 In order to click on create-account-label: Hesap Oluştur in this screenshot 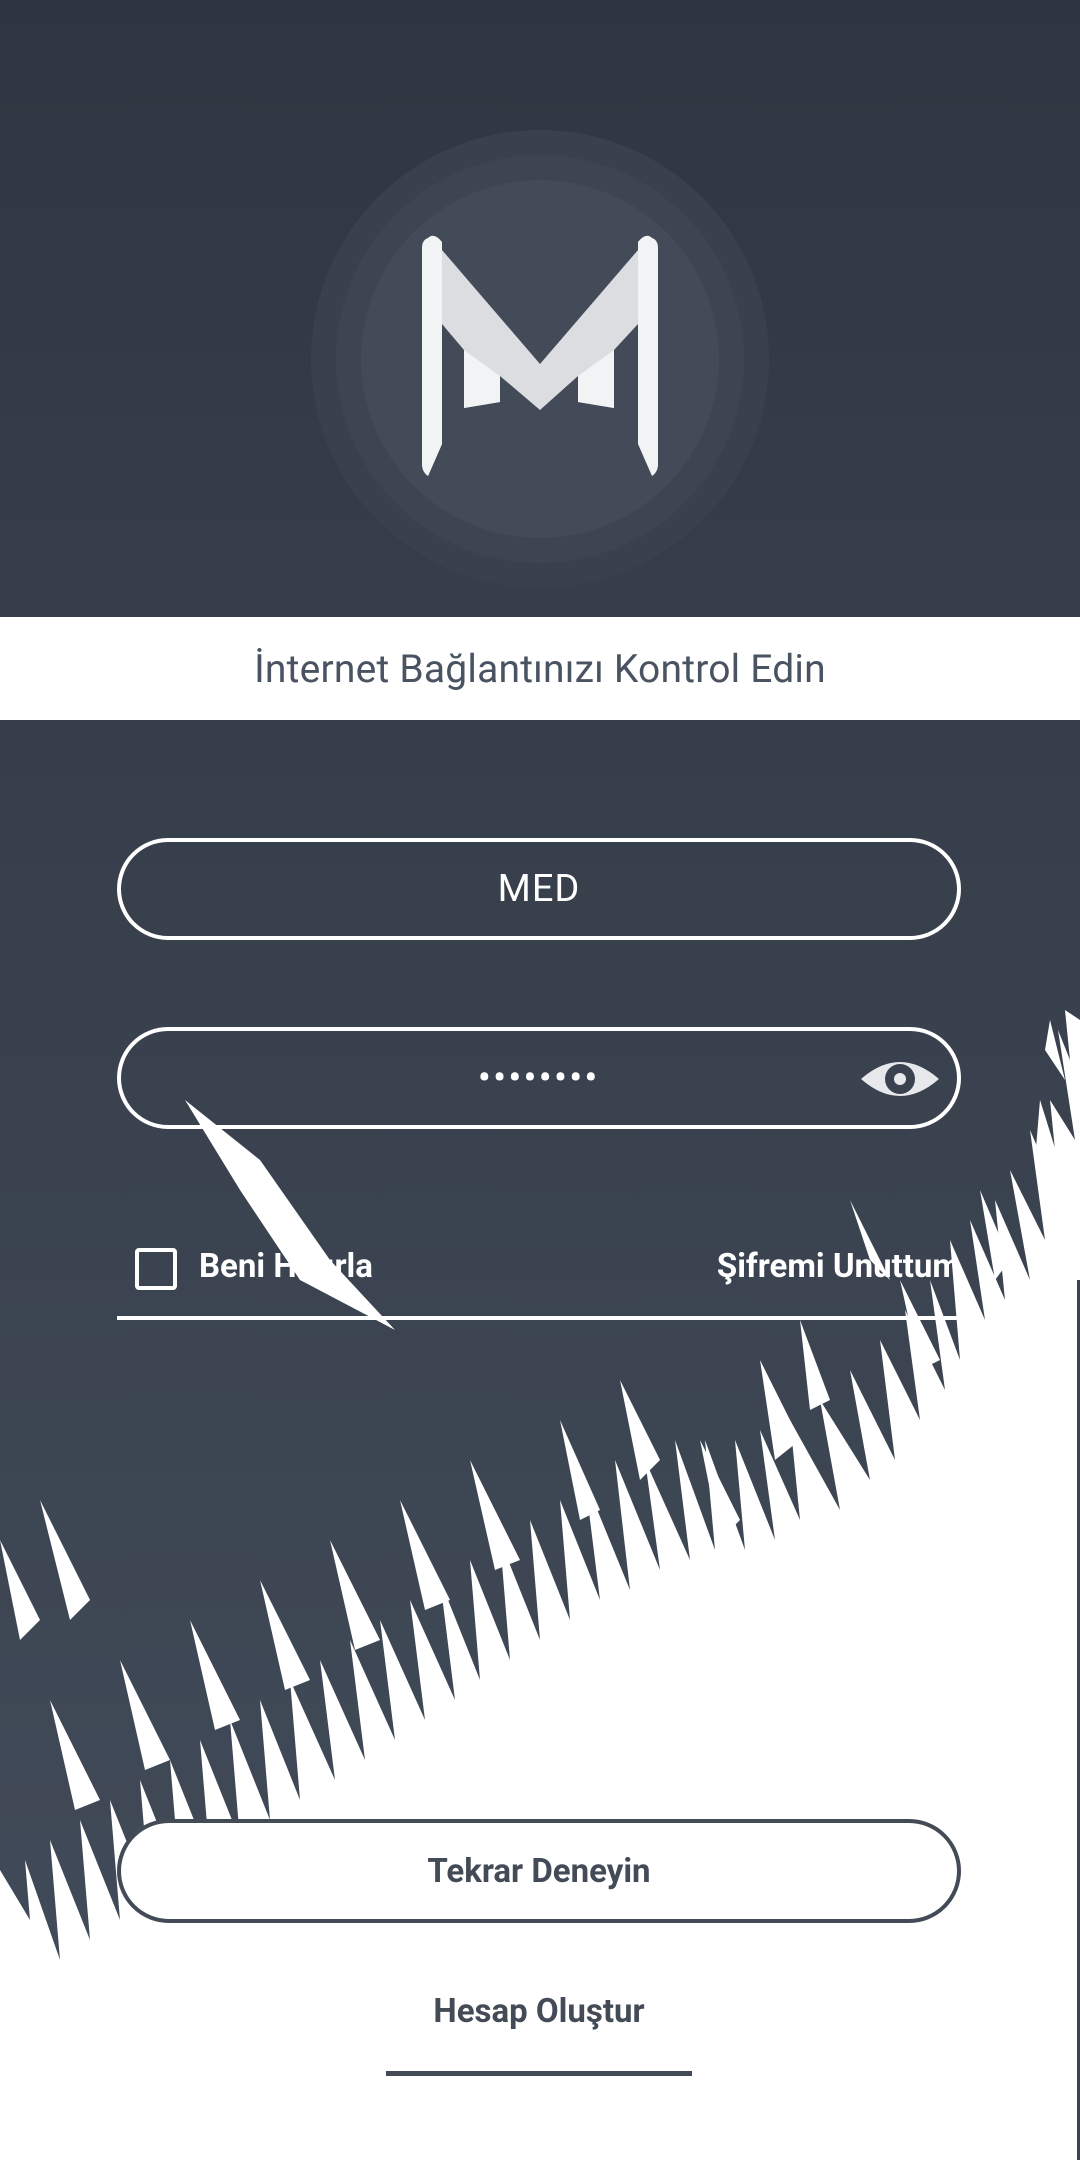, I will do `click(539, 2011)`.